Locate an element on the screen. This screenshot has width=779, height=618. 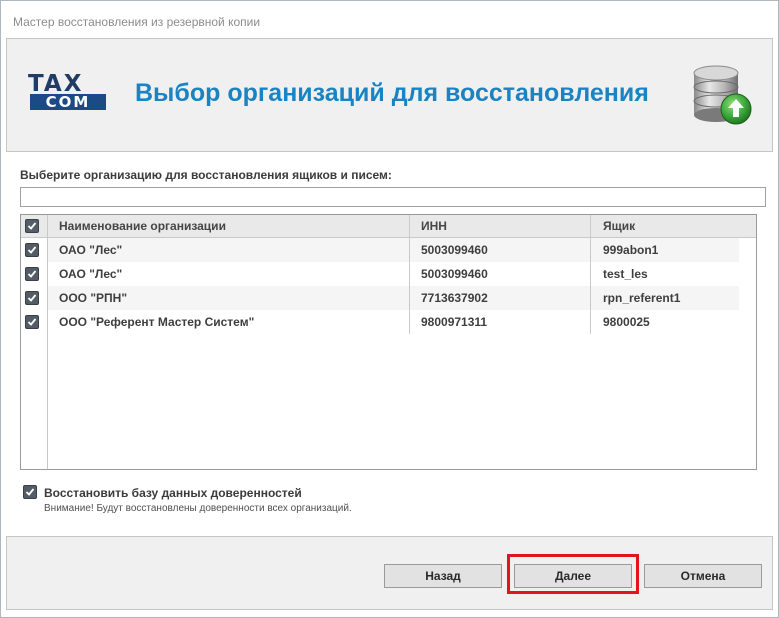
restore-db-checkbox is located at coordinates (30, 492).